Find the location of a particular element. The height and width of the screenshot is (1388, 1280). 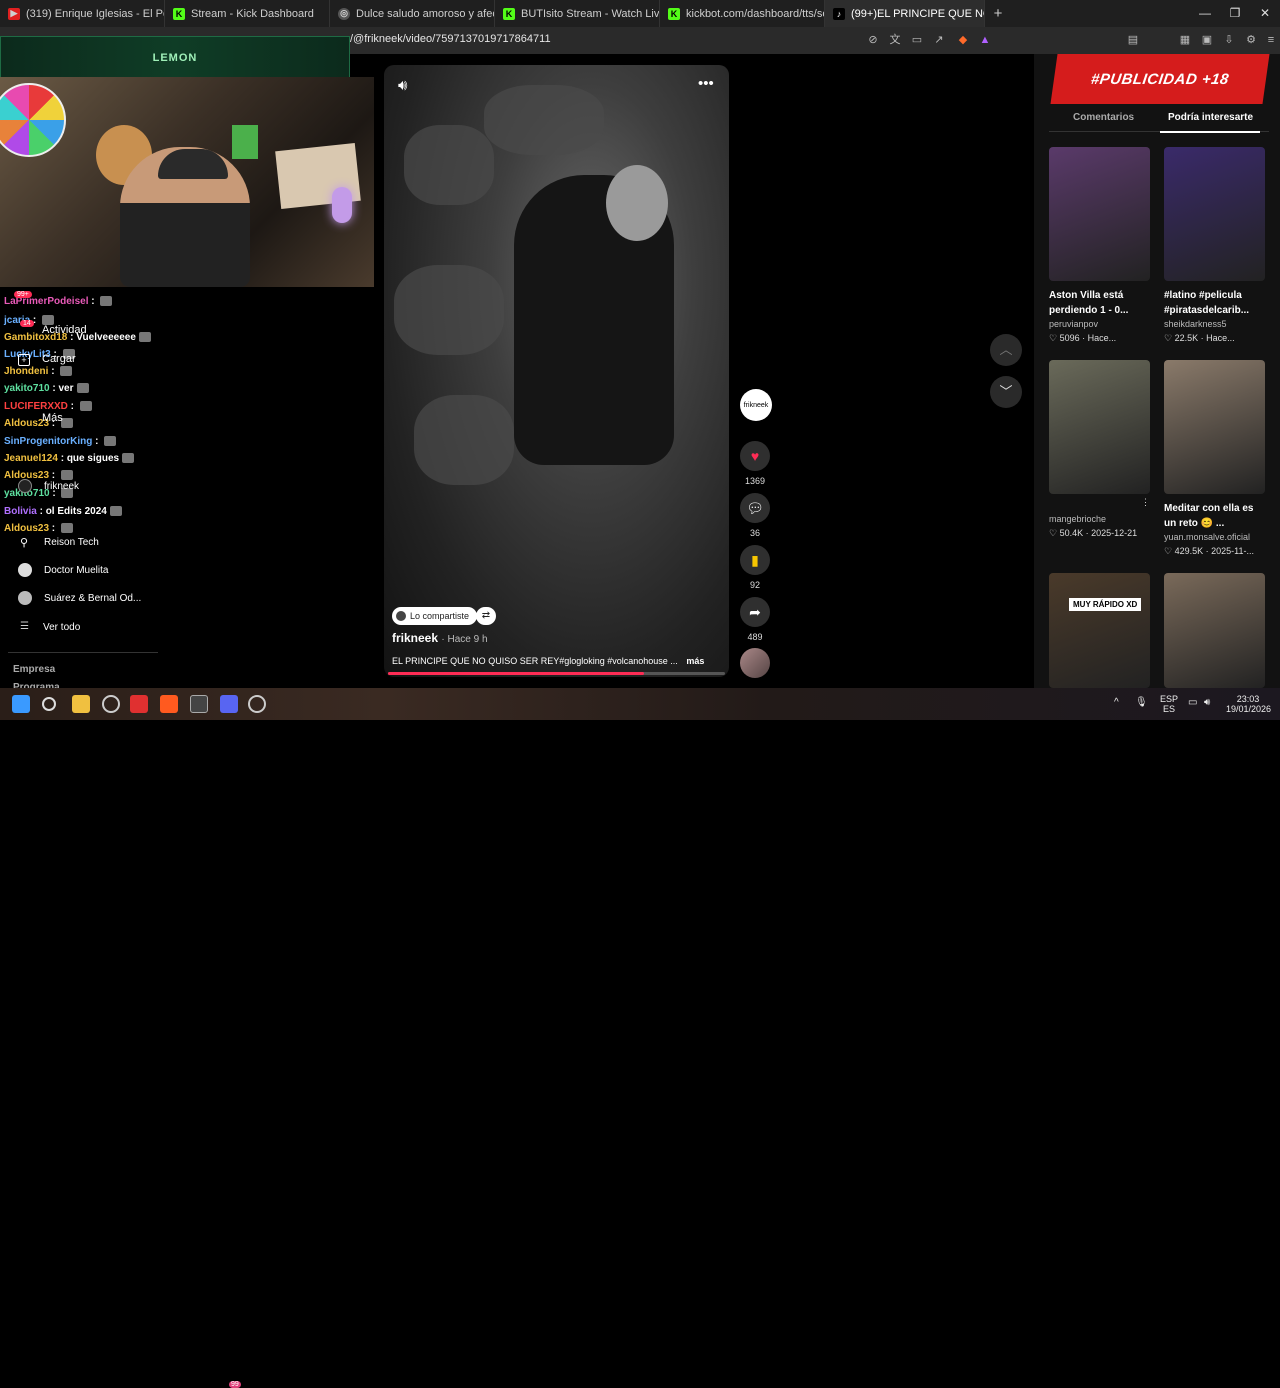

app-icon is located at coordinates (111, 704).